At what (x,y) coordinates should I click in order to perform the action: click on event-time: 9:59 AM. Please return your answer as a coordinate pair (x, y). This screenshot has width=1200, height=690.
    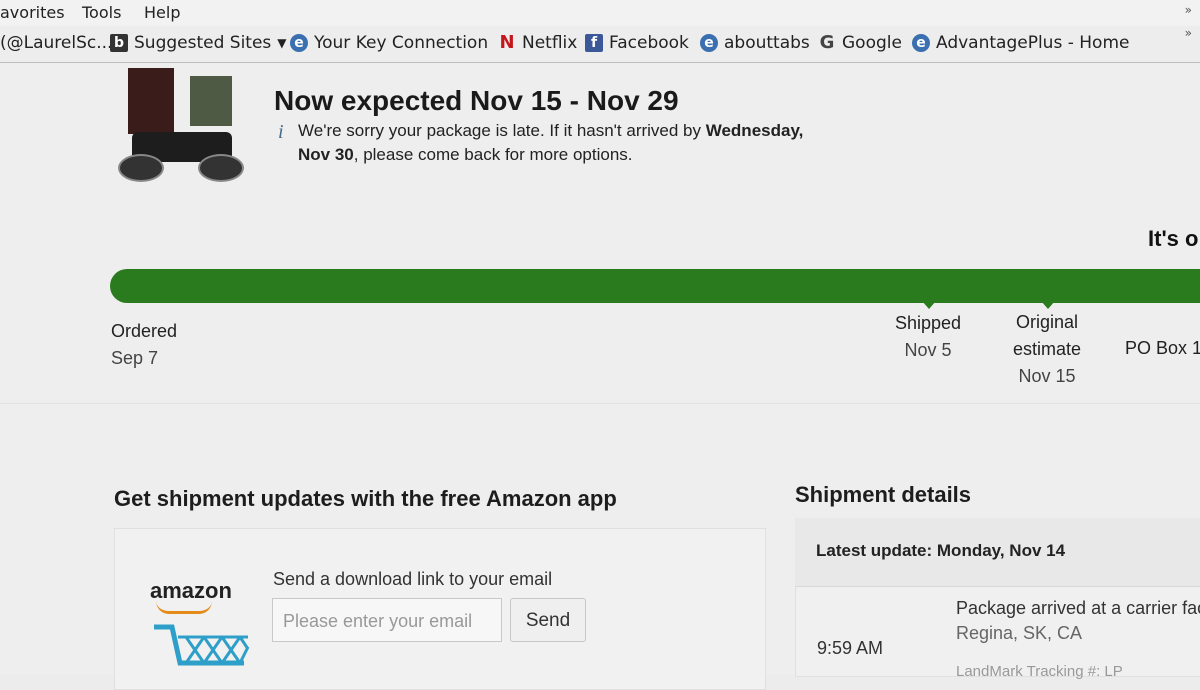
    Looking at the image, I should click on (850, 648).